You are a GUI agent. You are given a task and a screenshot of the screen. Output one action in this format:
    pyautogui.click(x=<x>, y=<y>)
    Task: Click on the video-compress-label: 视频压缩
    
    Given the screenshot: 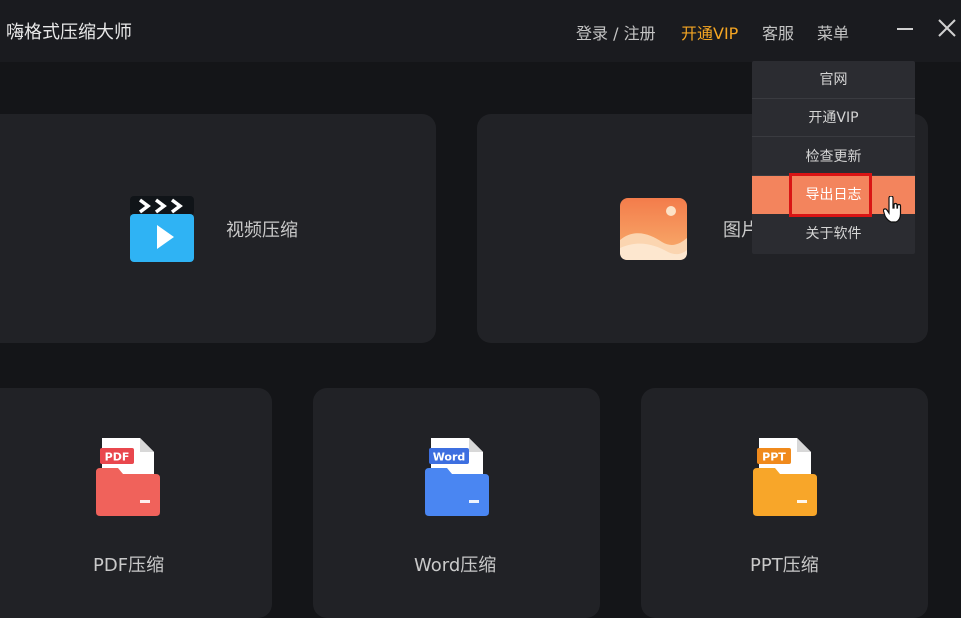 What is the action you would take?
    pyautogui.click(x=262, y=230)
    